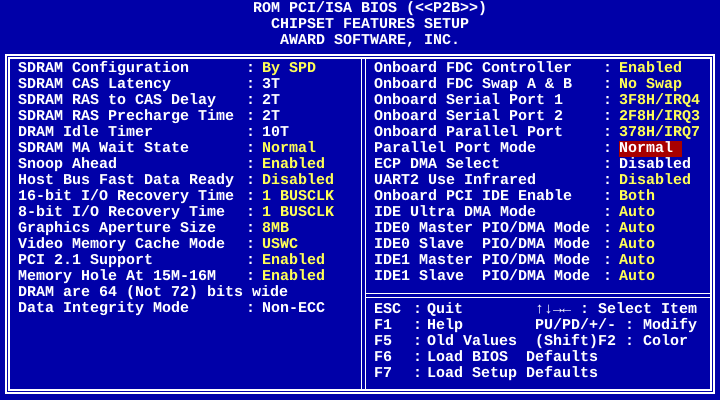 Image resolution: width=720 pixels, height=400 pixels. What do you see at coordinates (445, 310) in the screenshot?
I see `key-action: Quit` at bounding box center [445, 310].